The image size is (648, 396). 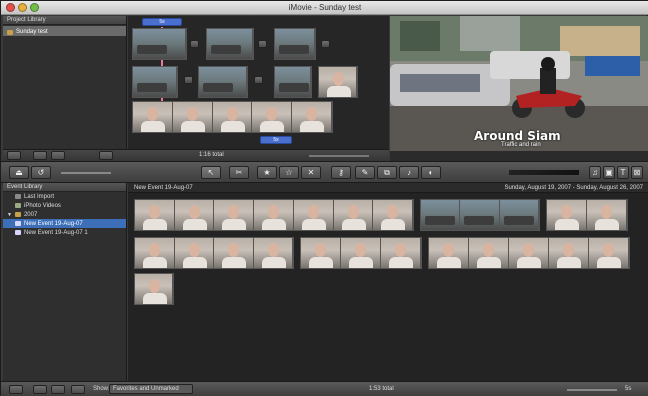 I want to click on title-icon: T, so click(x=623, y=172).